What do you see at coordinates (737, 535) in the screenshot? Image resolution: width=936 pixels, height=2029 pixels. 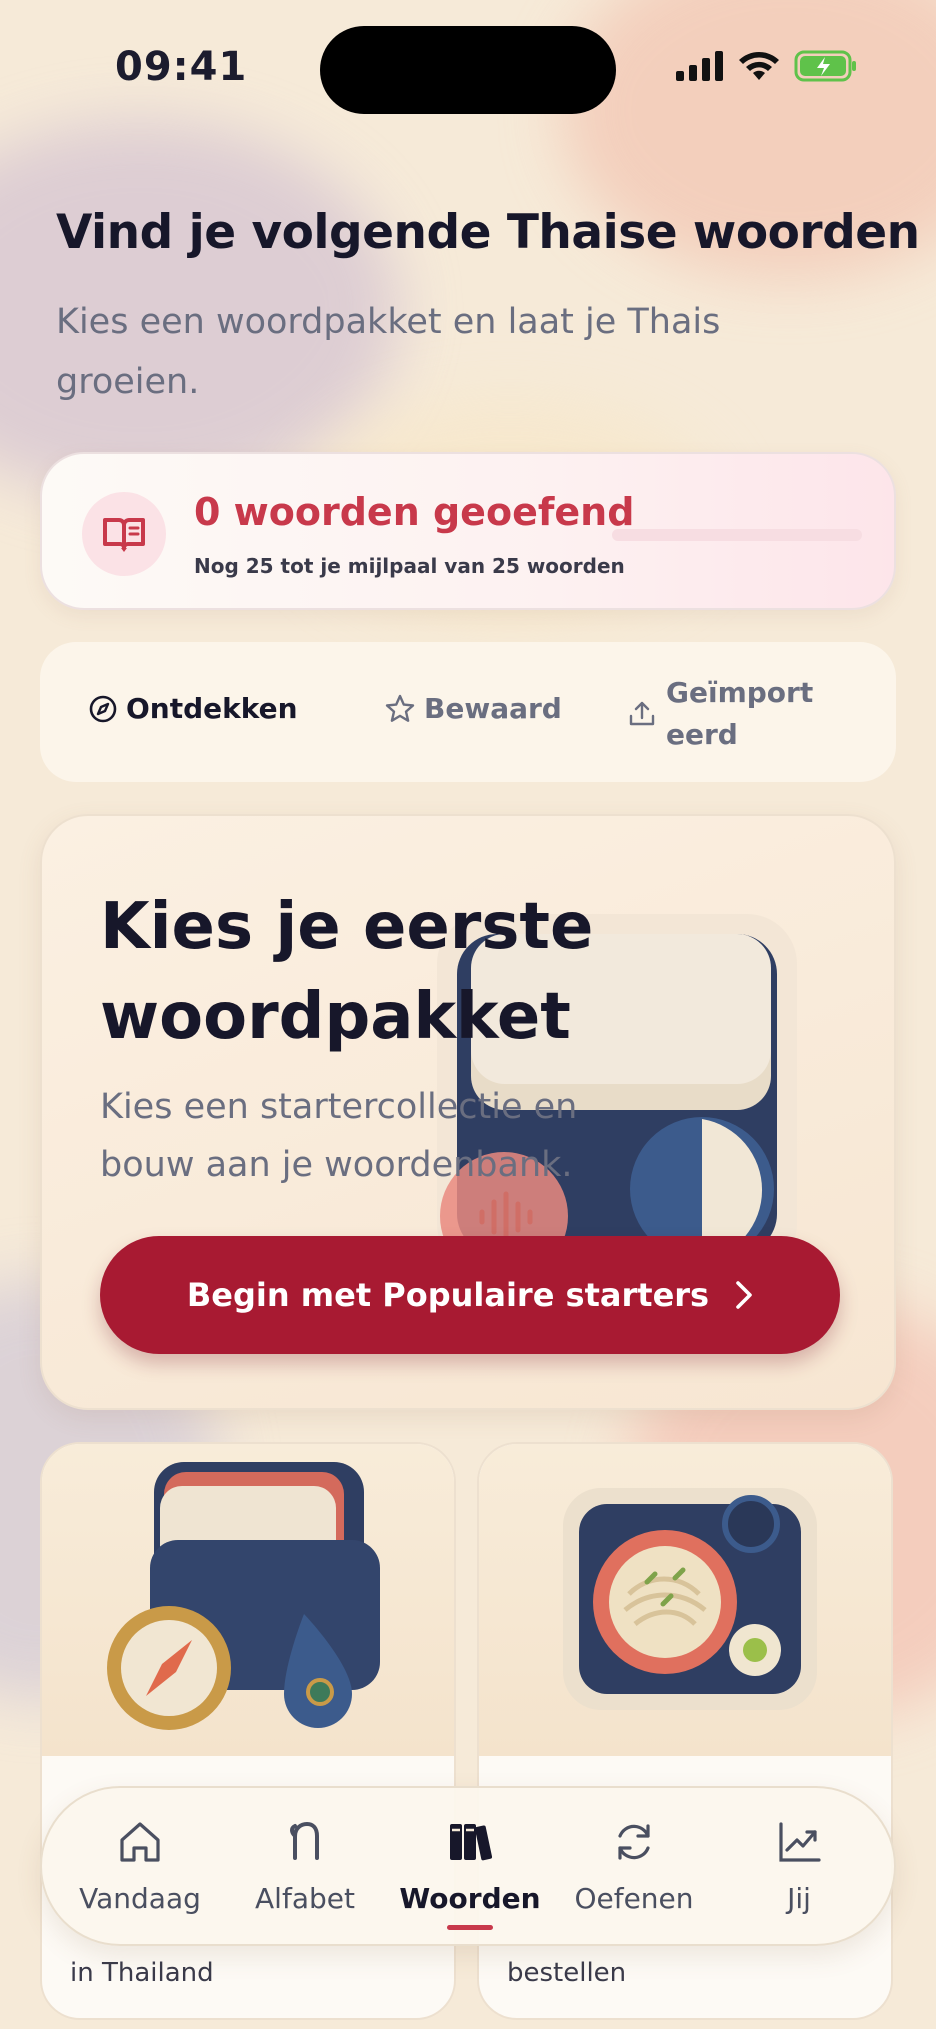 I see `progress-bar` at bounding box center [737, 535].